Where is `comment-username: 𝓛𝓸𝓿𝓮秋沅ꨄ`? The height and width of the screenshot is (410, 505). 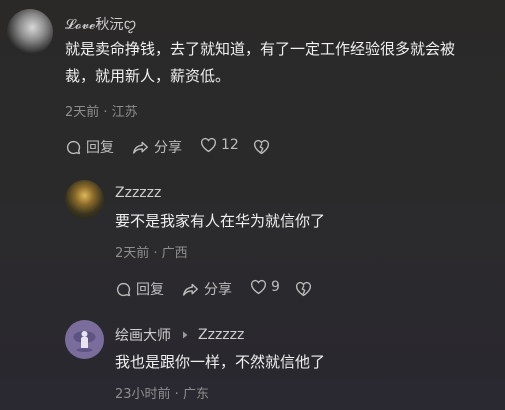 comment-username: 𝓛𝓸𝓿𝓮秋沅ꨄ is located at coordinates (101, 23).